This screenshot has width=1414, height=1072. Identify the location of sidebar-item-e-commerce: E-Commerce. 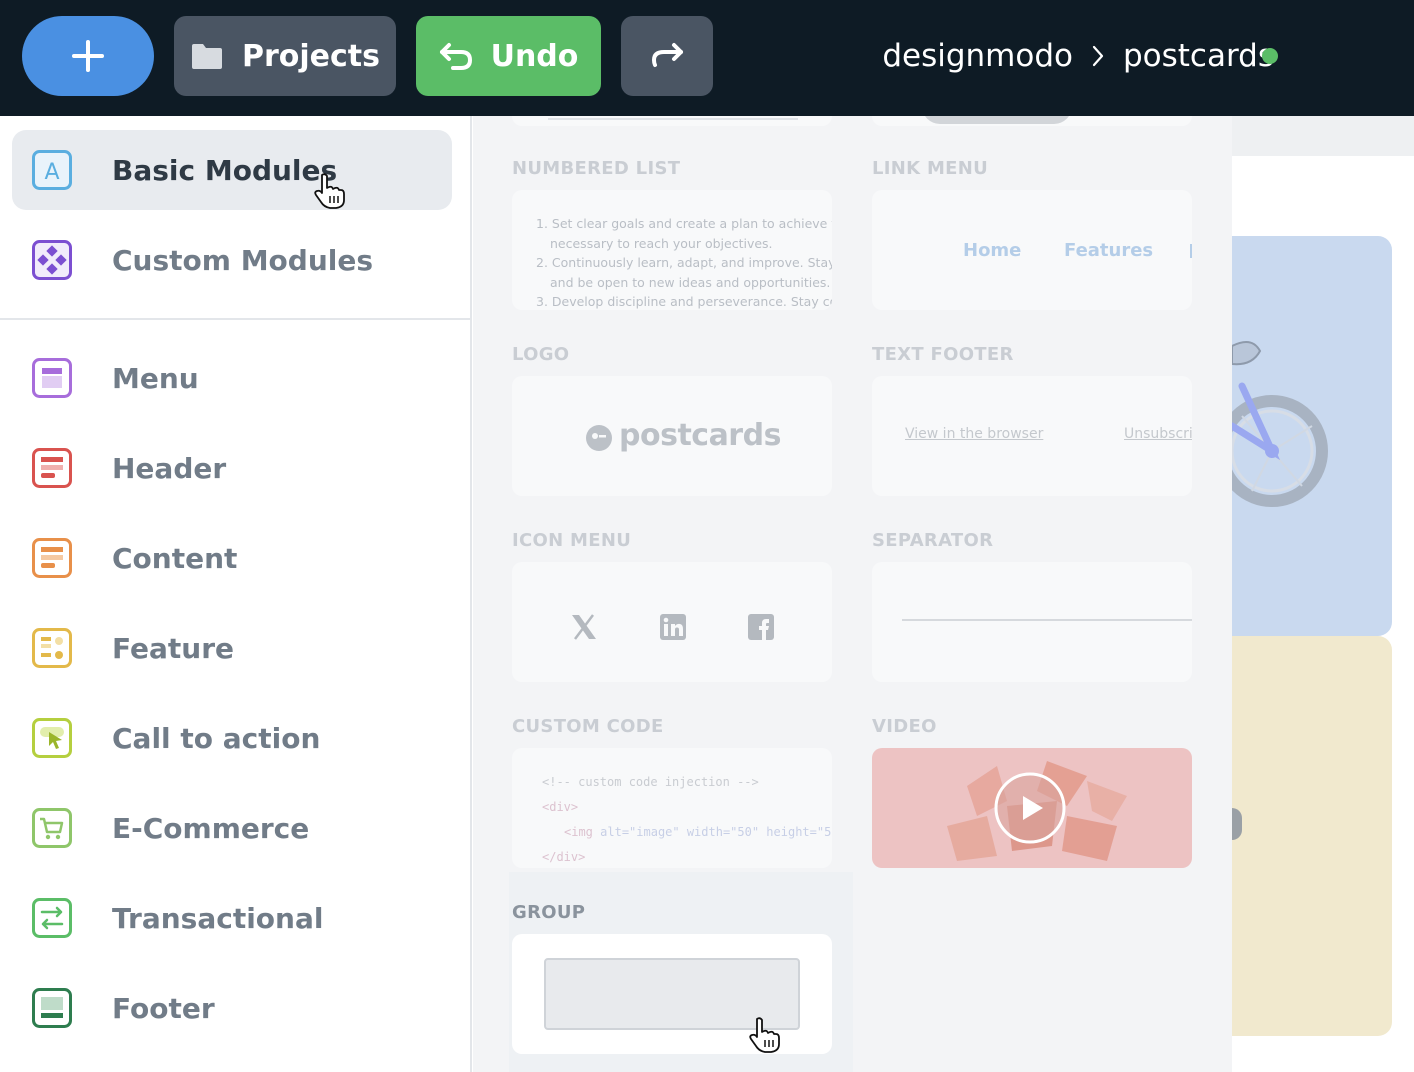
(232, 828).